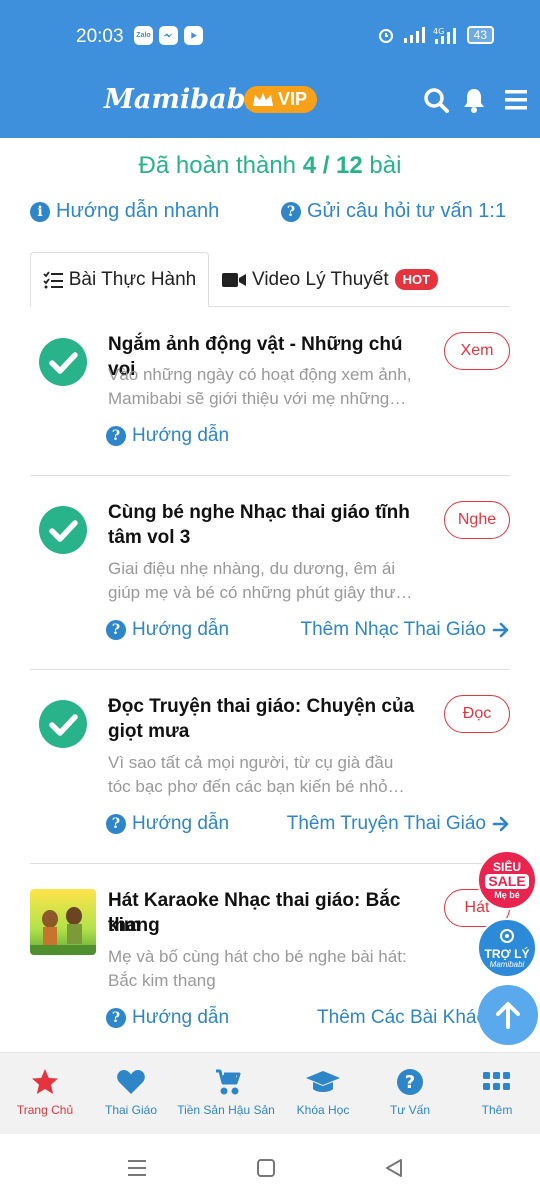 The image size is (540, 1200). What do you see at coordinates (228, 1082) in the screenshot?
I see `stroller-icon` at bounding box center [228, 1082].